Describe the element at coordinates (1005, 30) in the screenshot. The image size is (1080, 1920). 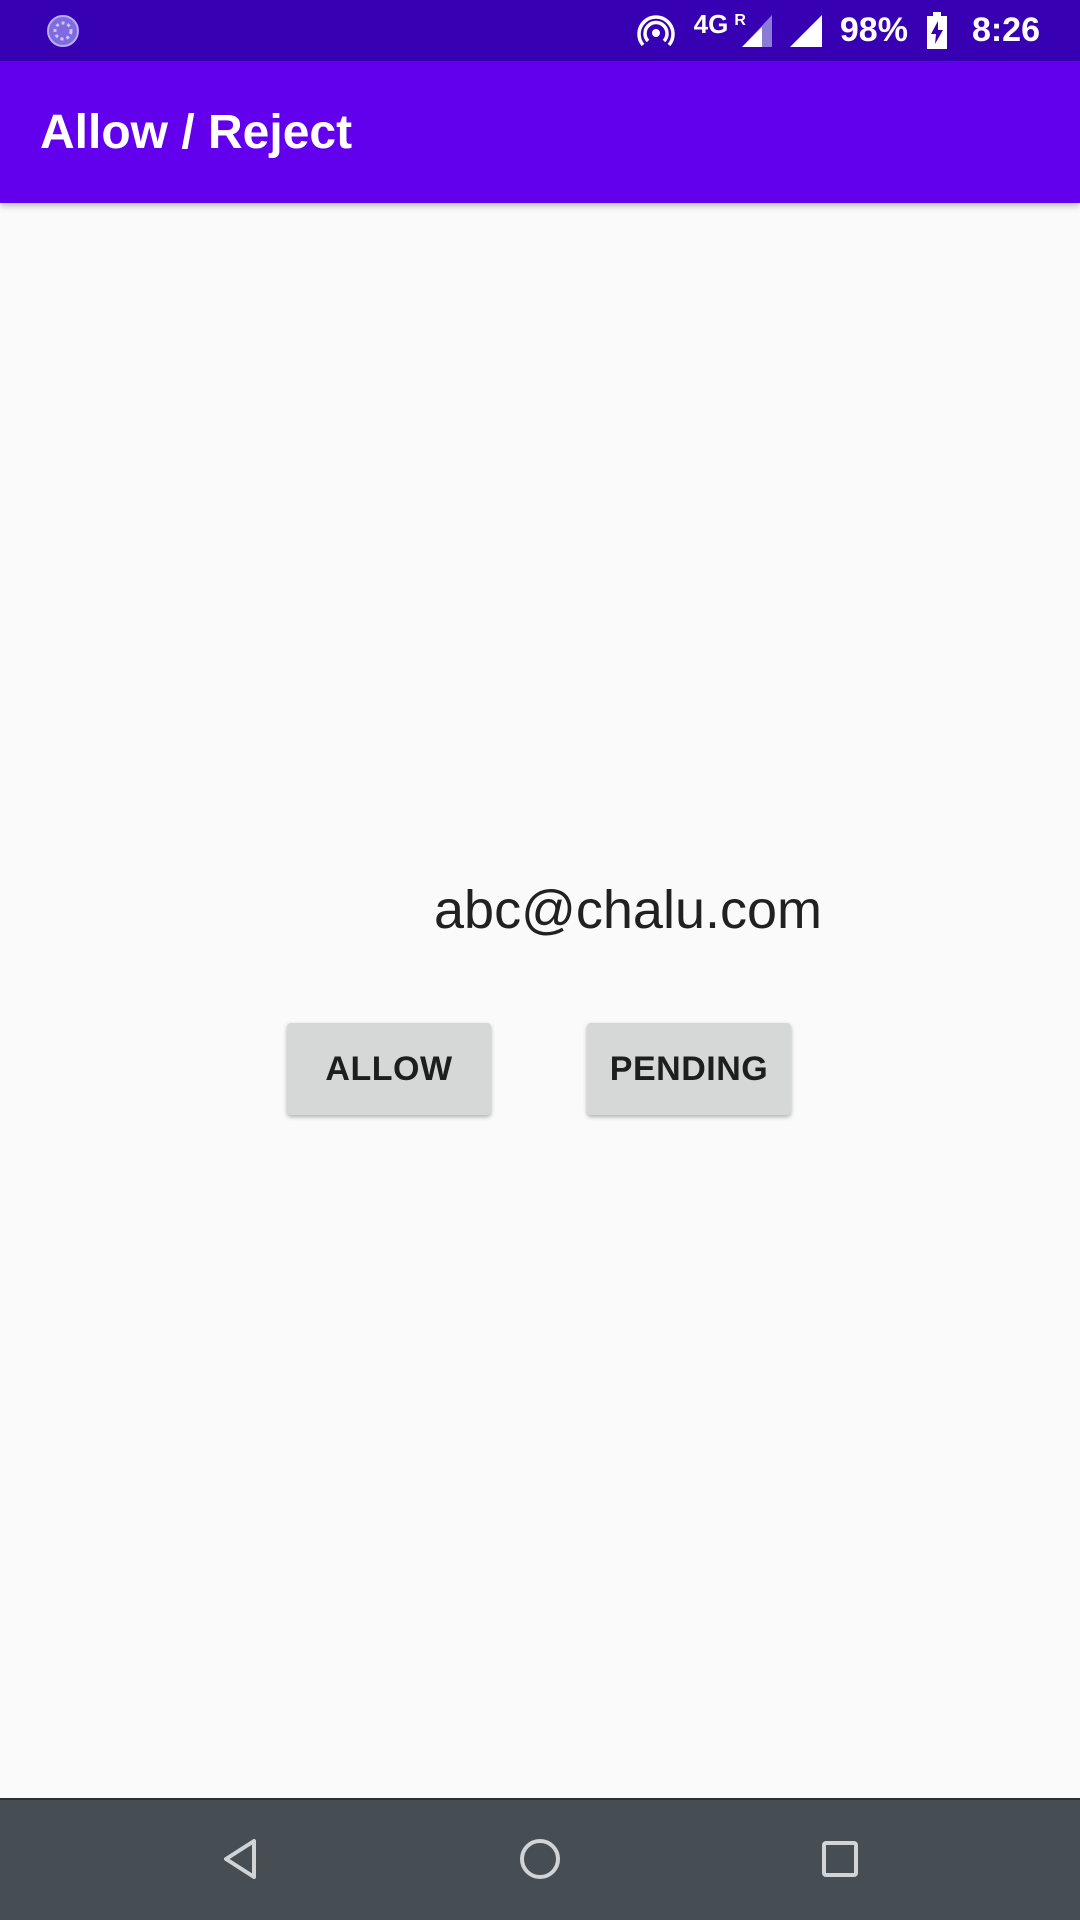
I see `clock: 8:26` at that location.